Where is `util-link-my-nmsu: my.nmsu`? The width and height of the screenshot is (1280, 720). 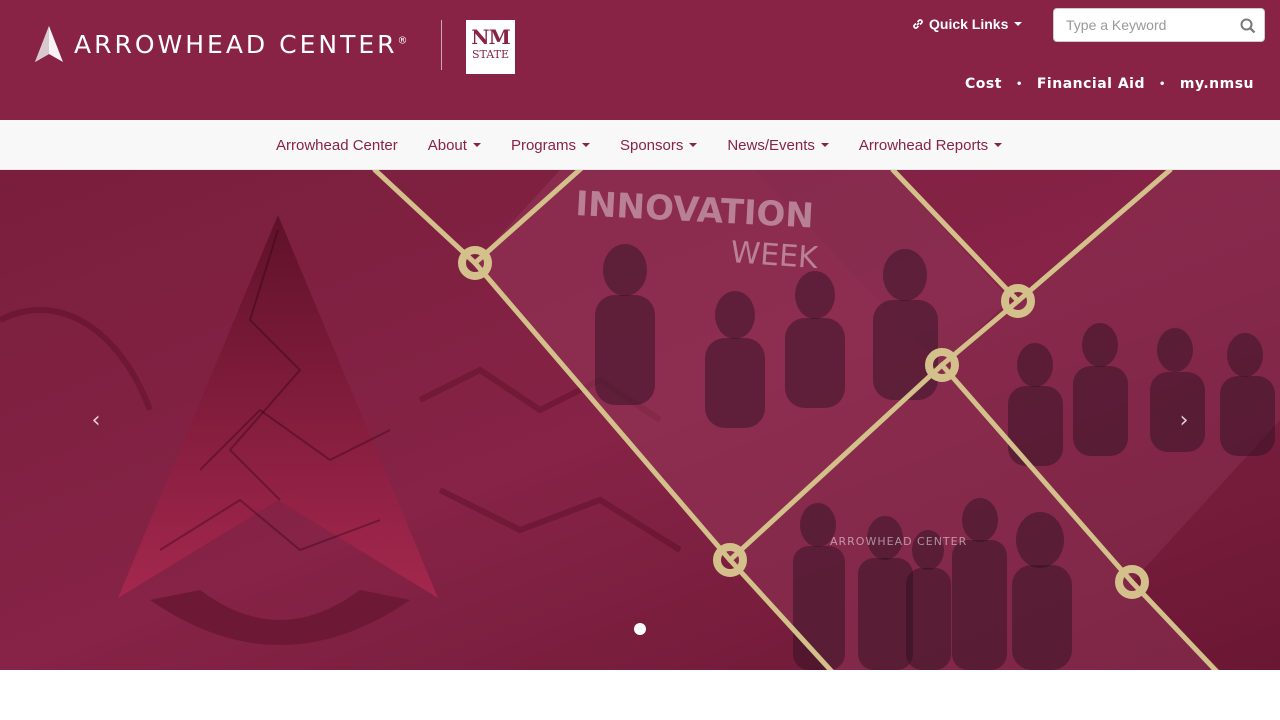
util-link-my-nmsu: my.nmsu is located at coordinates (1217, 84).